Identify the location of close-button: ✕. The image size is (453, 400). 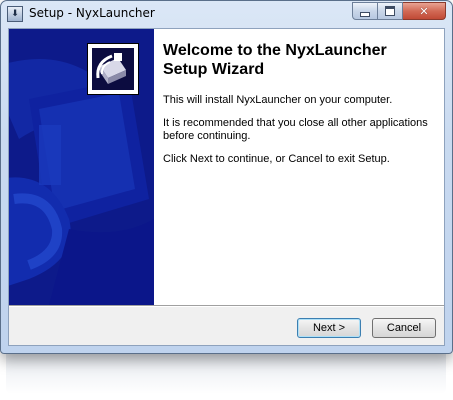
(424, 11).